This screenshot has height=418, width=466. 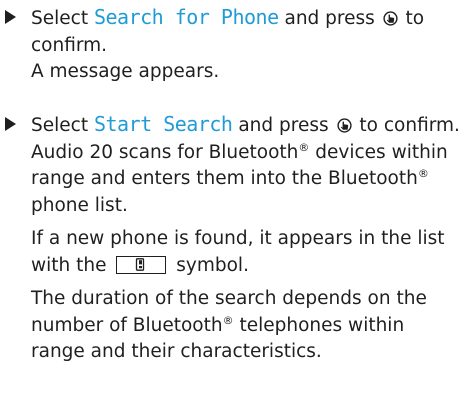 What do you see at coordinates (163, 124) in the screenshot?
I see `menu-item-start-search: Start Search` at bounding box center [163, 124].